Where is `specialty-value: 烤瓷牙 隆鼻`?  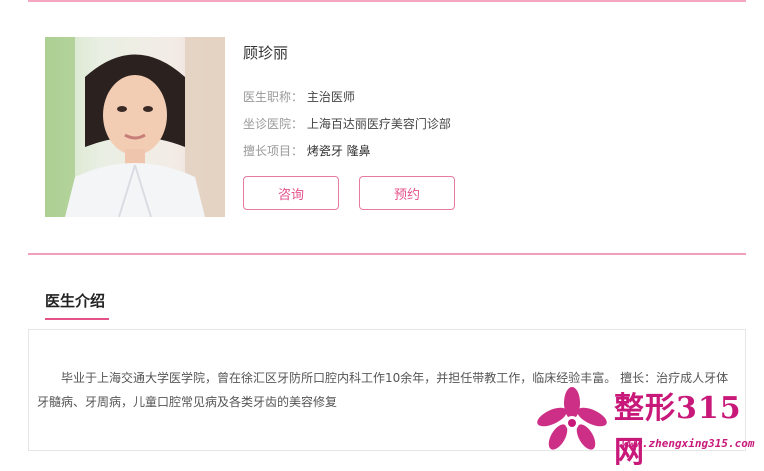 specialty-value: 烤瓷牙 隆鼻 is located at coordinates (338, 151).